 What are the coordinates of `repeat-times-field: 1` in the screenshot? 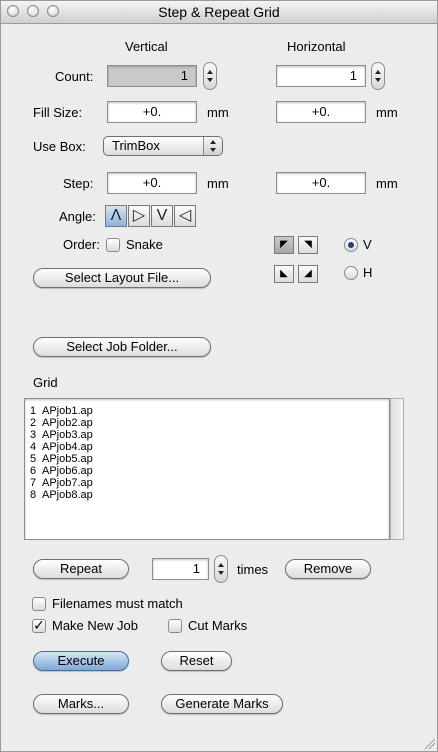 It's located at (180, 569).